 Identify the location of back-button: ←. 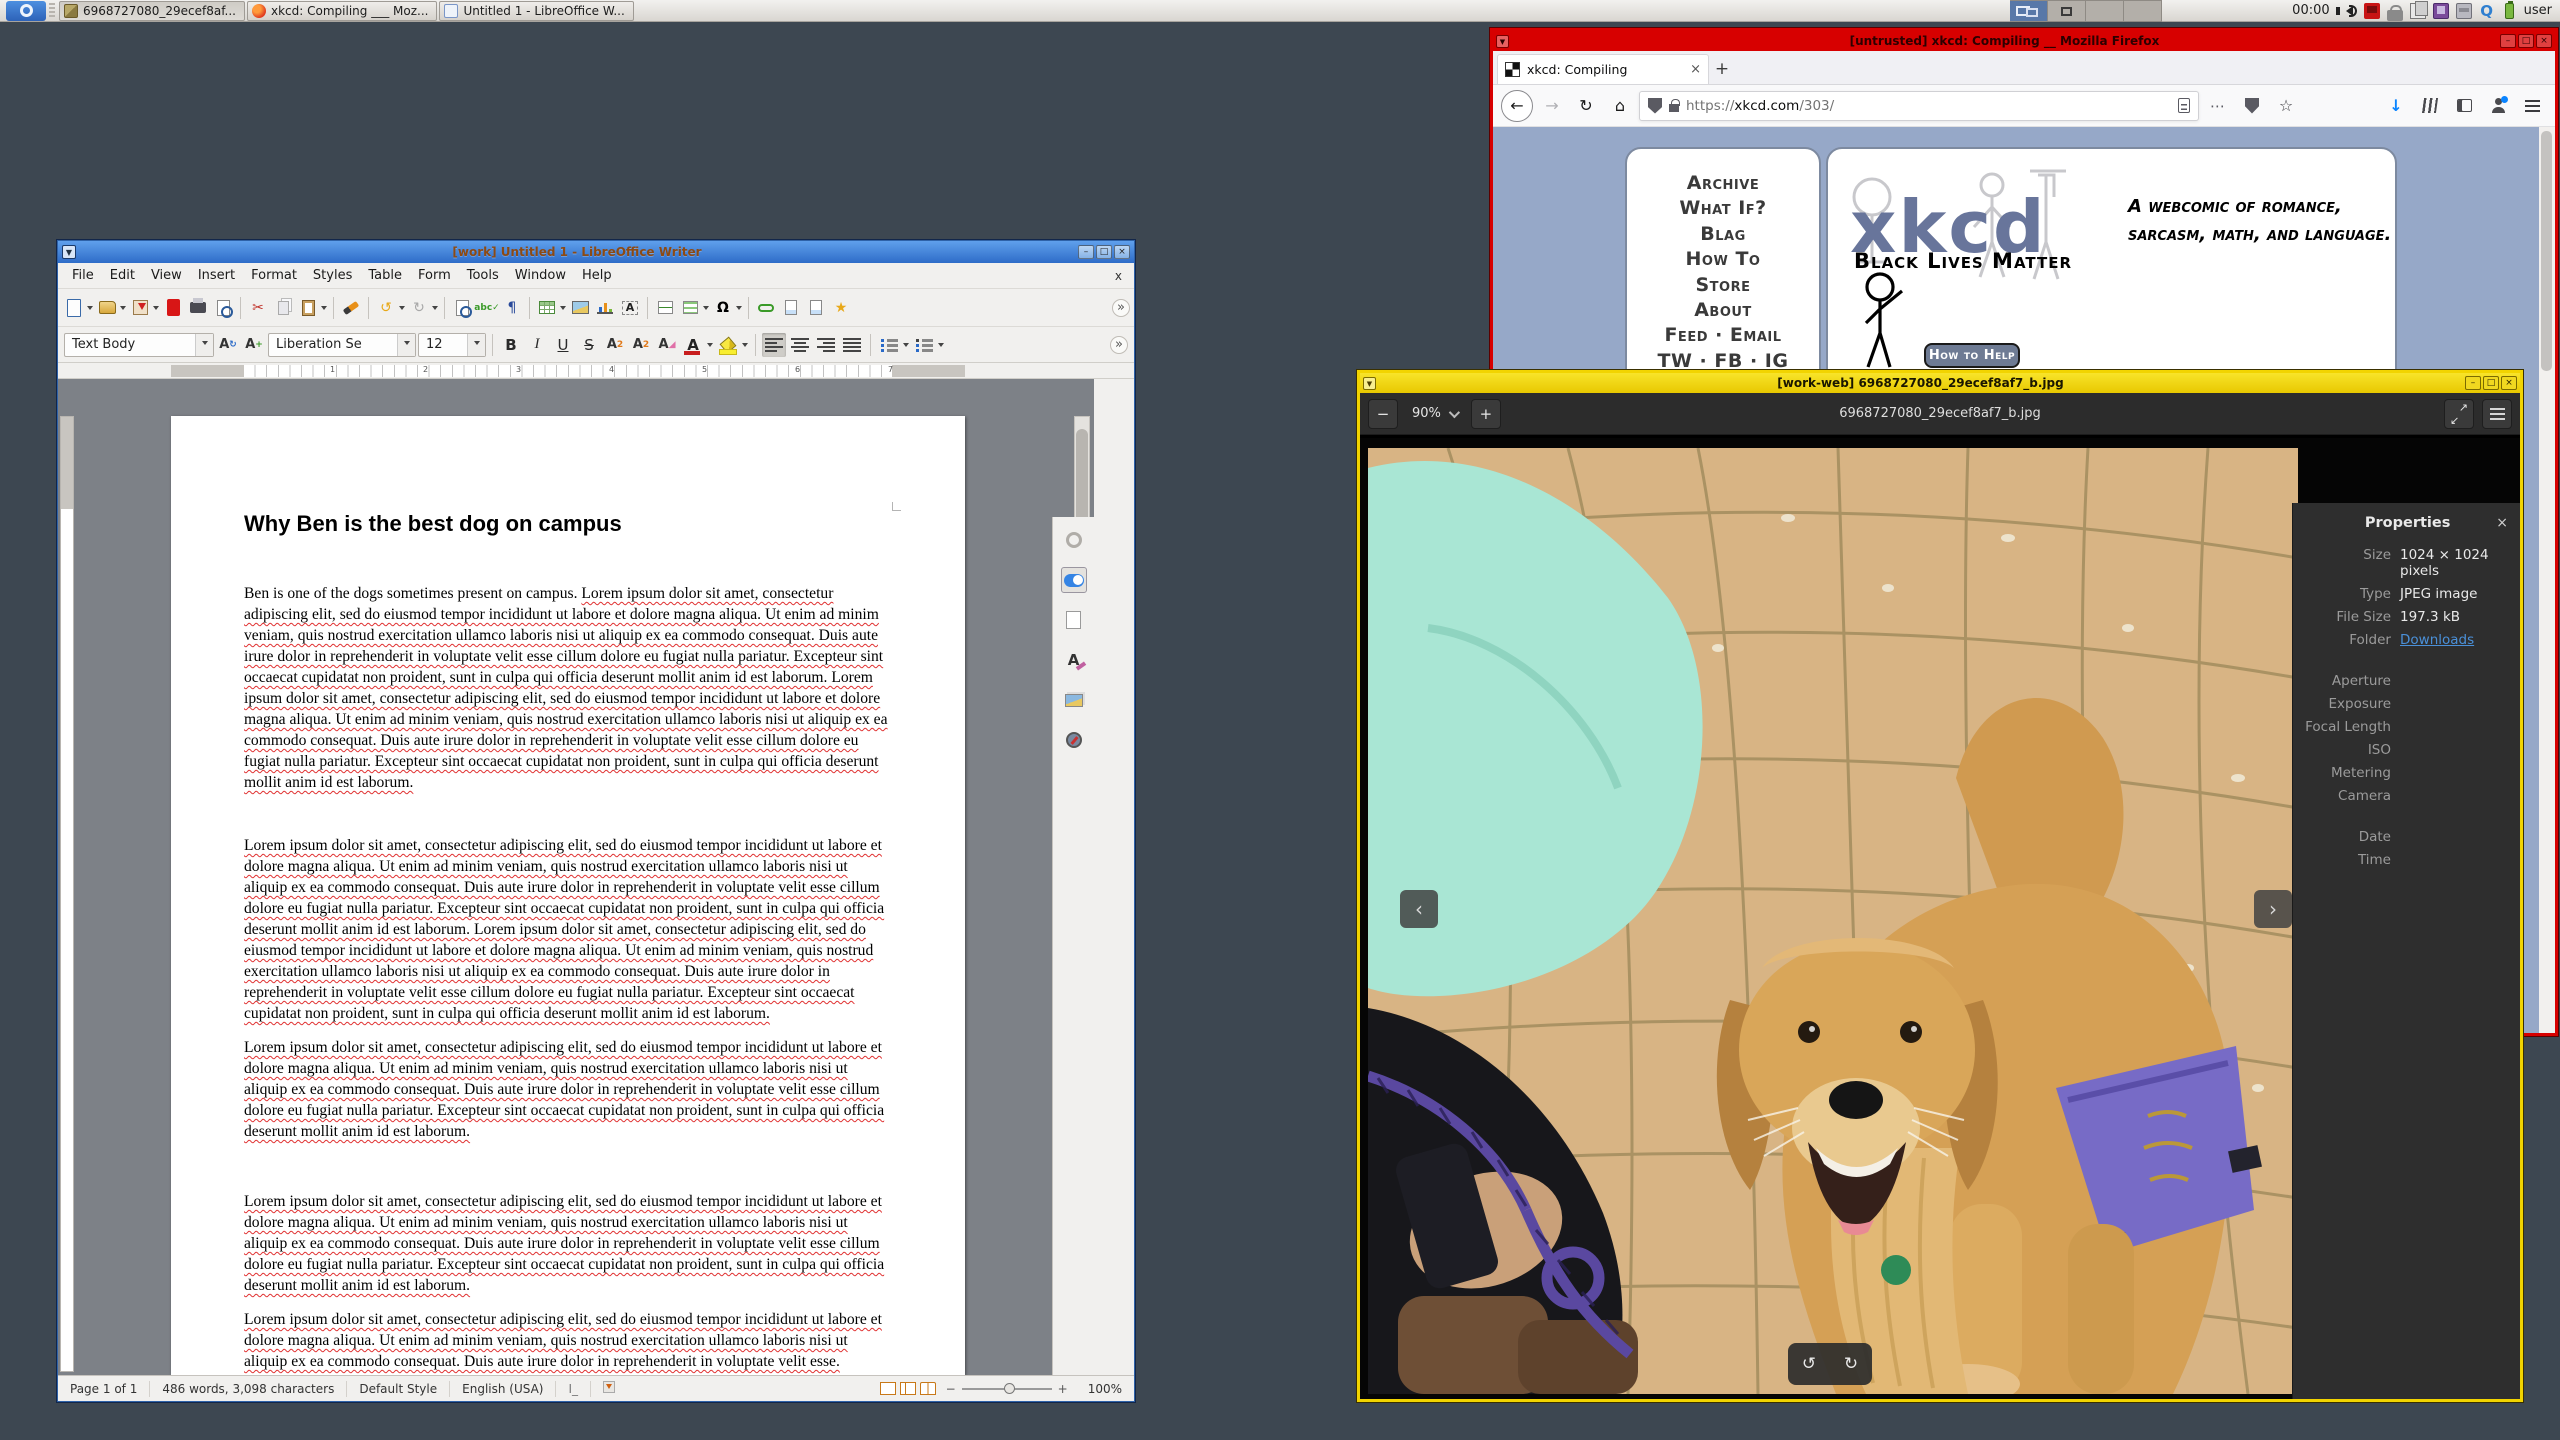
(1517, 105).